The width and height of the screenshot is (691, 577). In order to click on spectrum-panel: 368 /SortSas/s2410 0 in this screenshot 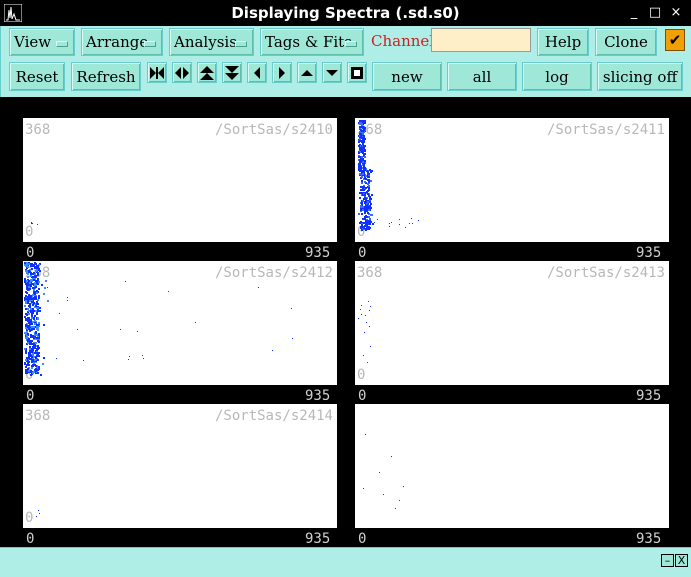, I will do `click(180, 180)`.